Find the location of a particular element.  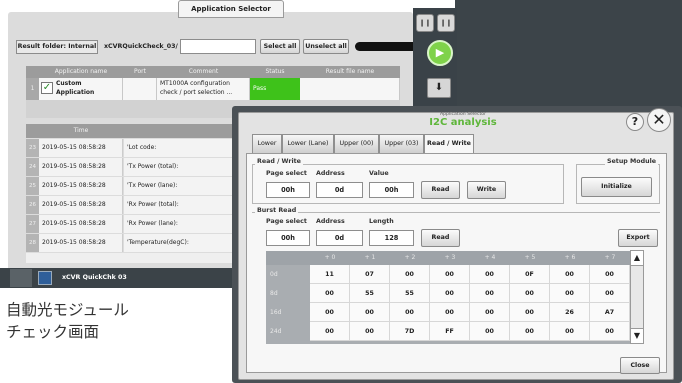

burst-address-label: Address is located at coordinates (330, 221).